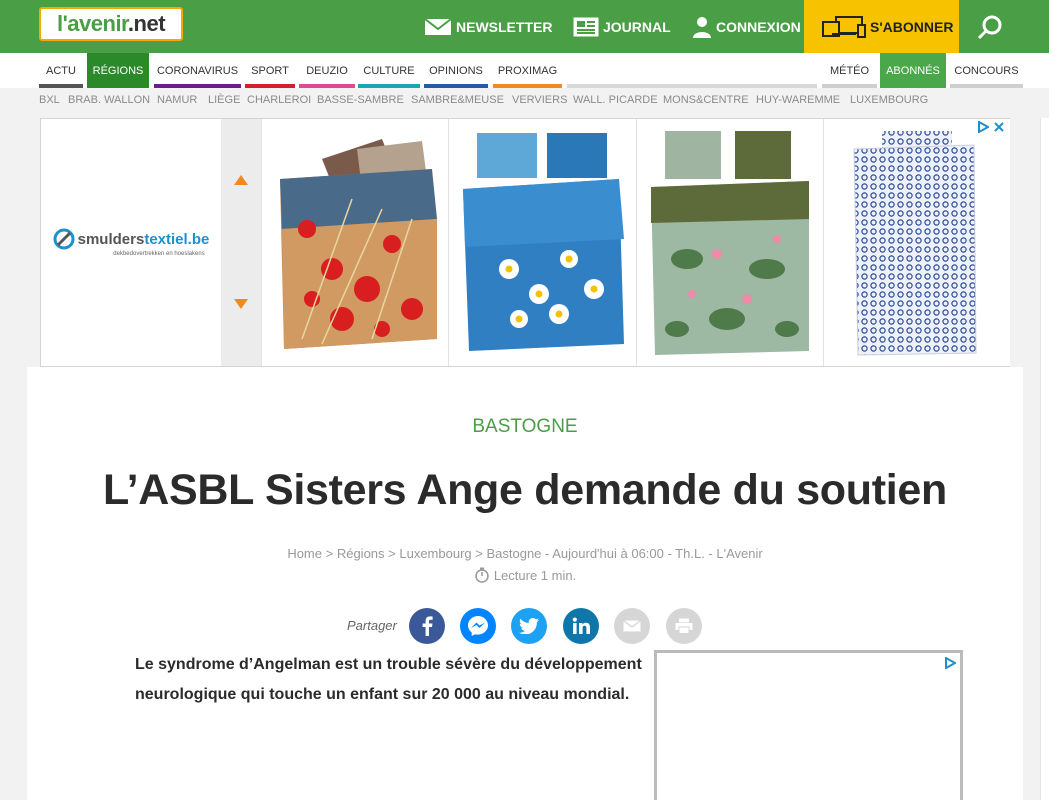 The width and height of the screenshot is (1049, 800). Describe the element at coordinates (177, 100) in the screenshot. I see `region-link: NAMUR` at that location.